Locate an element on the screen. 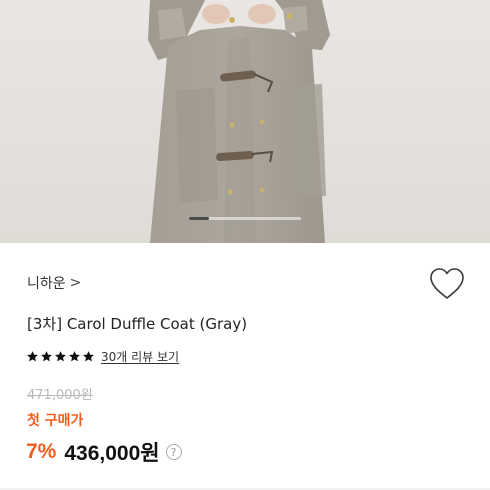  rating-row: 30개 리뷰 보기 is located at coordinates (102, 356).